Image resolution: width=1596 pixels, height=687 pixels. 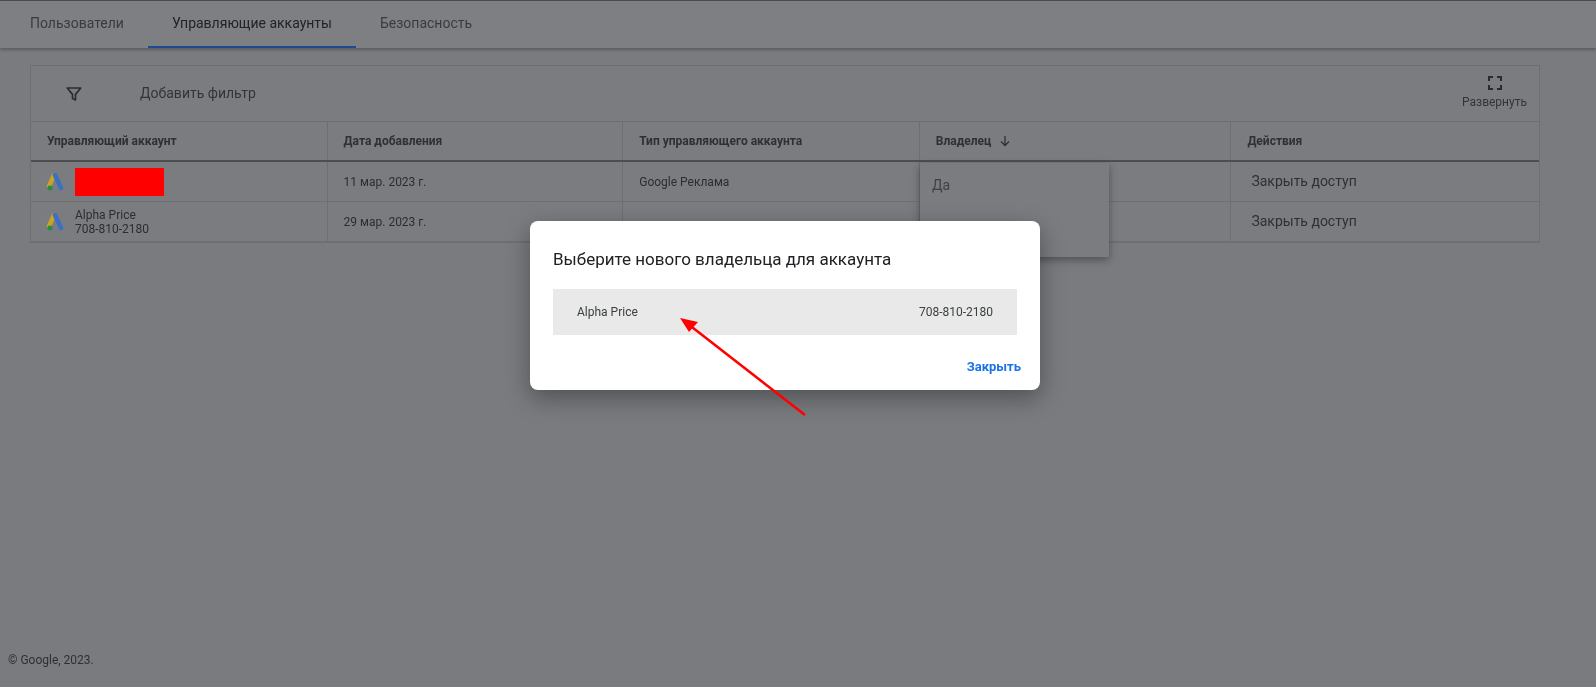 What do you see at coordinates (684, 182) in the screenshot?
I see `table-cell-text: Google Реклама` at bounding box center [684, 182].